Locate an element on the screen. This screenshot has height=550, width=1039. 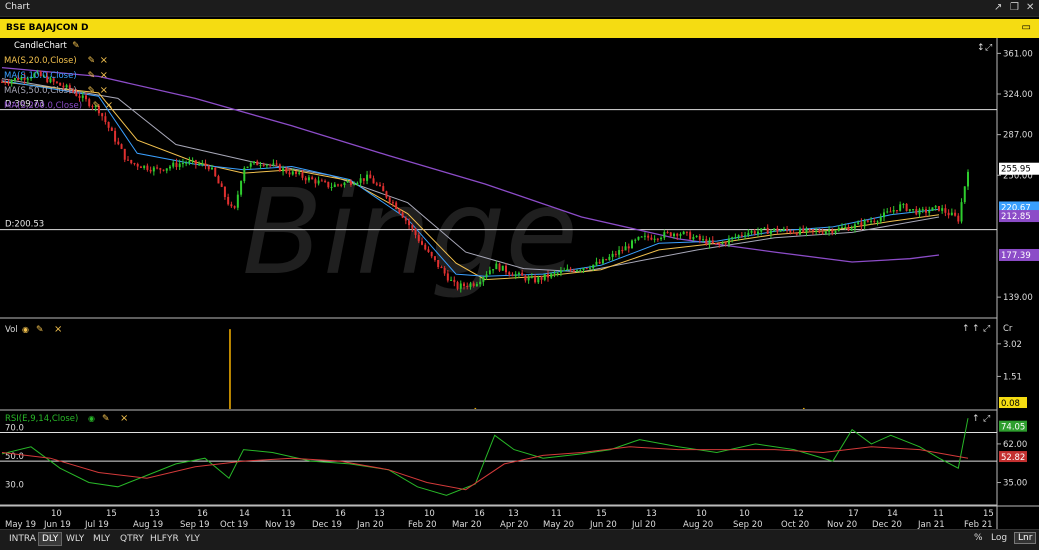
pin-icon: ↗ is located at coordinates (998, 7).